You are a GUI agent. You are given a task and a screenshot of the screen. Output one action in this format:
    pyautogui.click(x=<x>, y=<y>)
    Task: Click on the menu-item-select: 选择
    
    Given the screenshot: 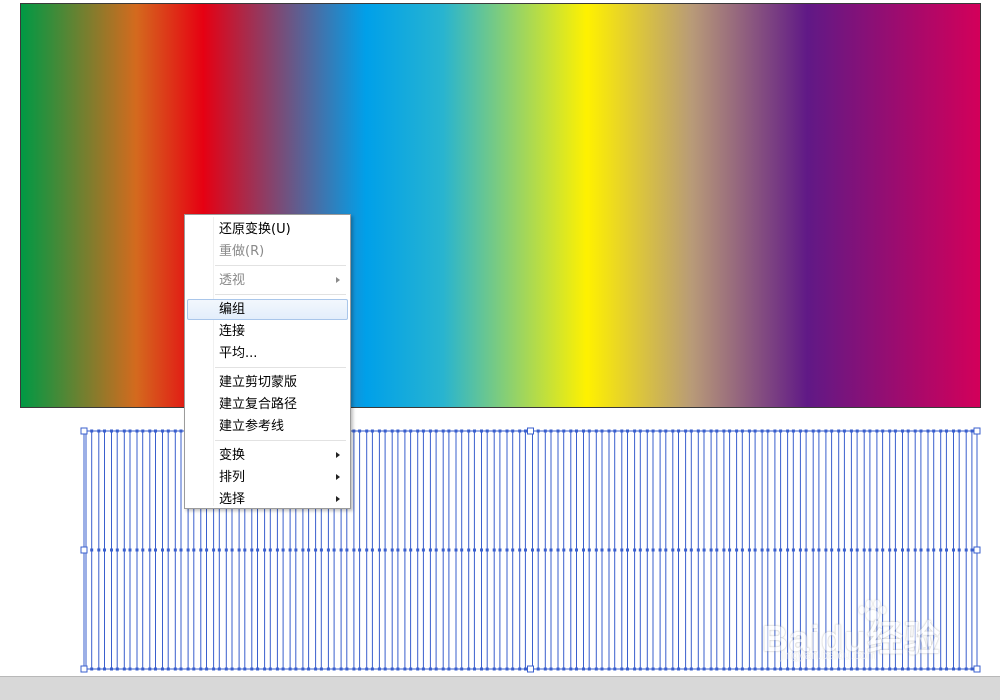 What is the action you would take?
    pyautogui.click(x=267, y=499)
    